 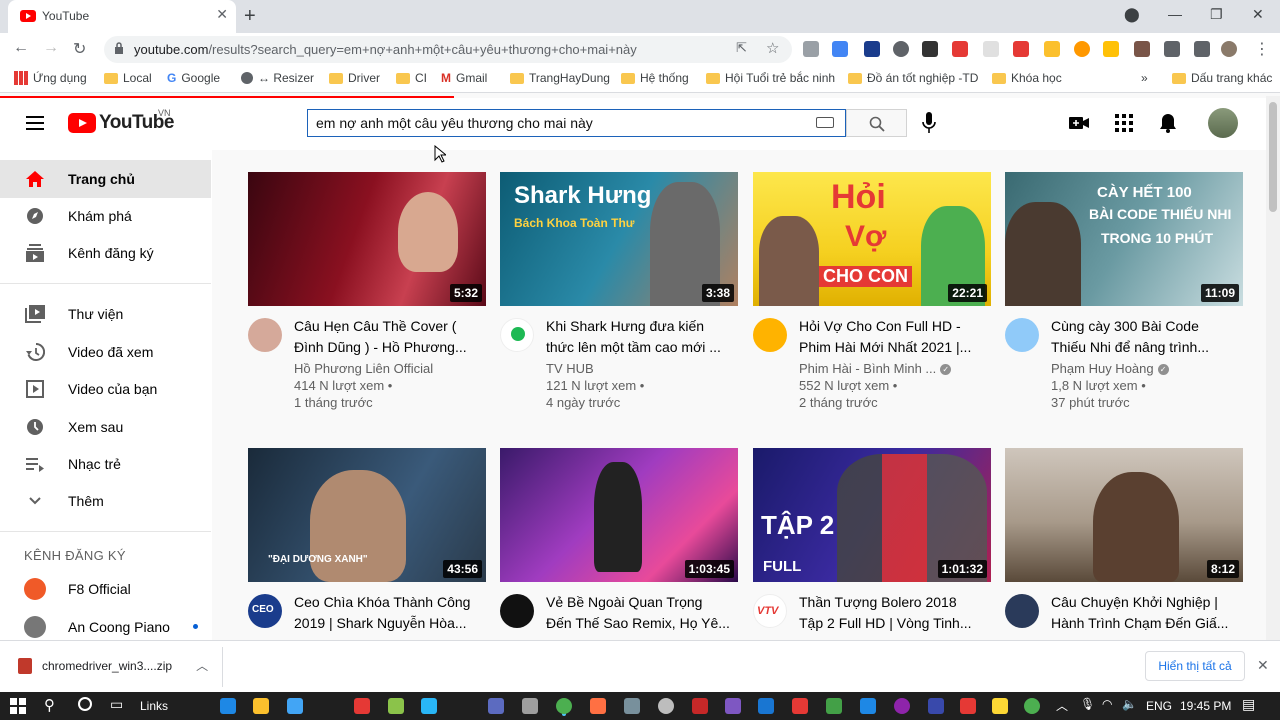 What do you see at coordinates (770, 611) in the screenshot?
I see `channel-avatar: VTV` at bounding box center [770, 611].